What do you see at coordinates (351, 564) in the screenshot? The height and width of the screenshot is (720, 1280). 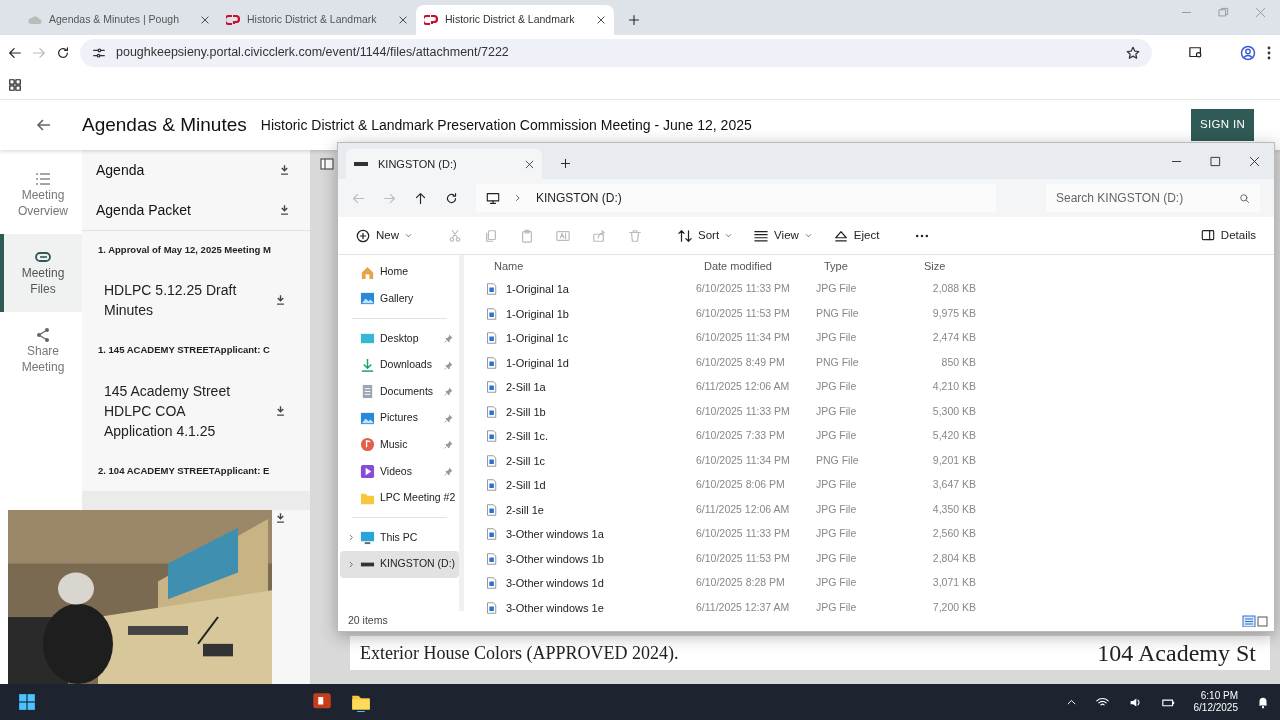 I see `chevron-right-icon` at bounding box center [351, 564].